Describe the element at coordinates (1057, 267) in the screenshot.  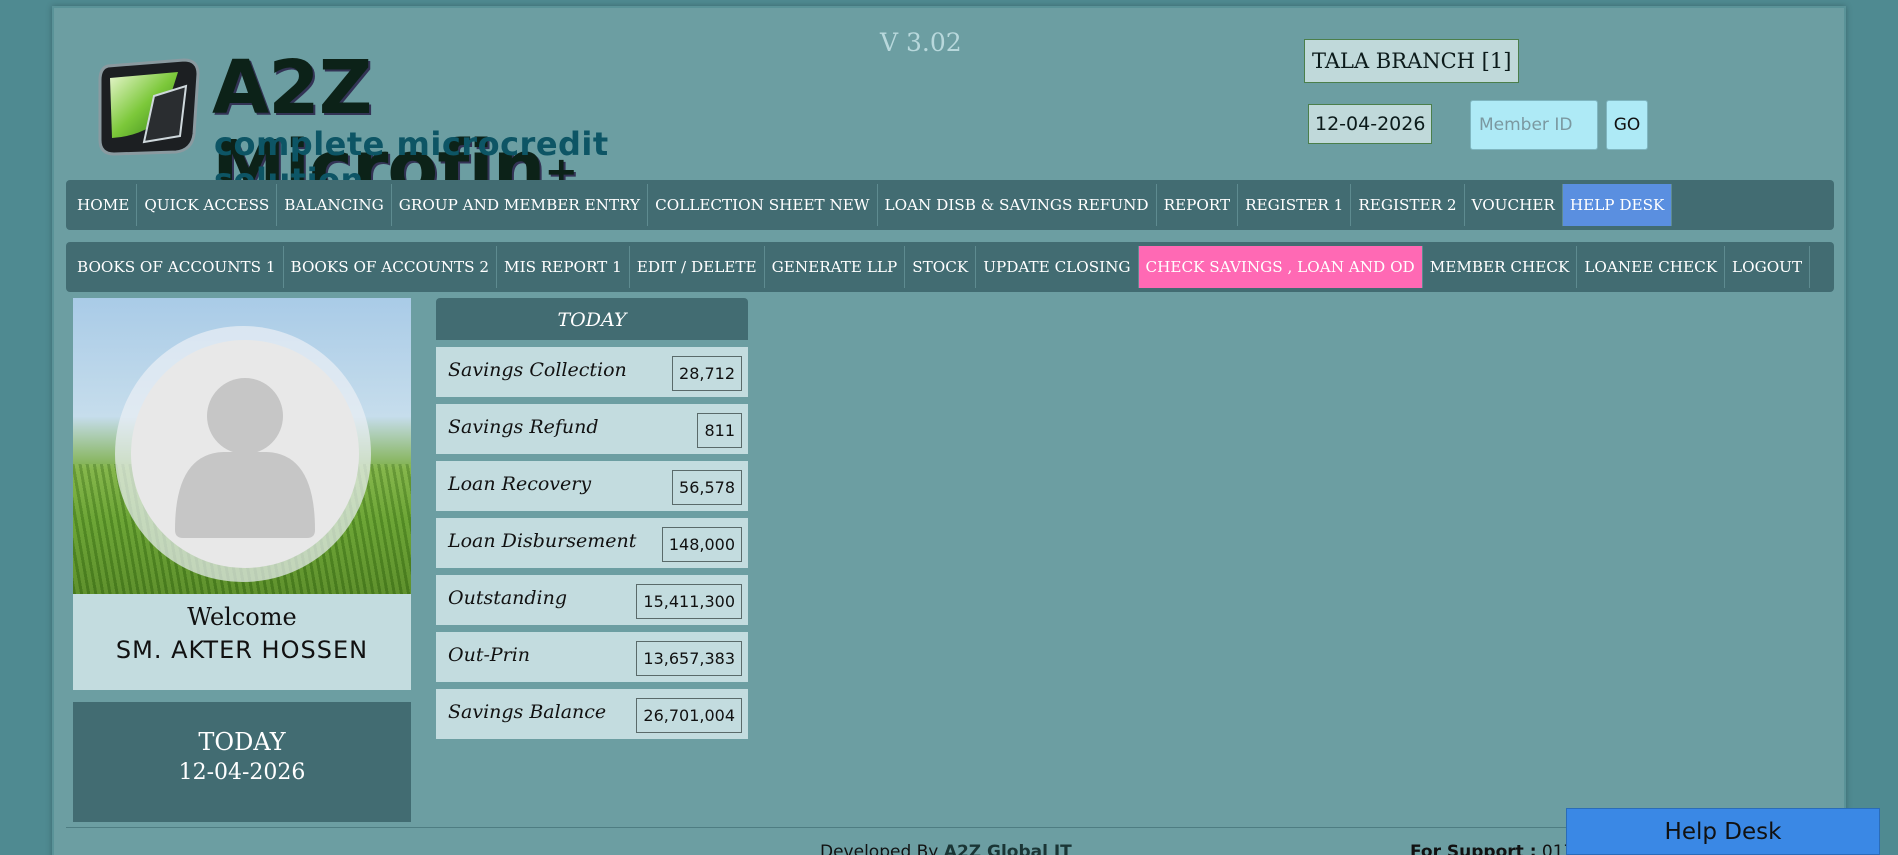
I see `menu-update-closing: UPDATE CLOSING` at that location.